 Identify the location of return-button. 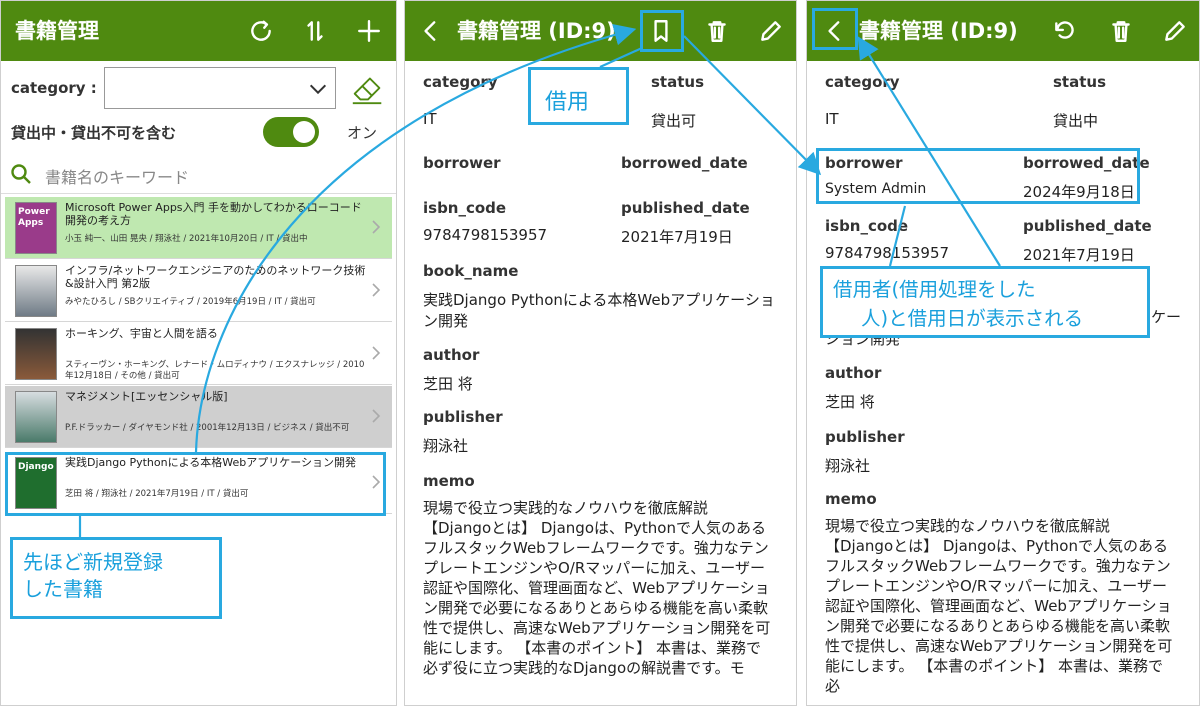
(1065, 31).